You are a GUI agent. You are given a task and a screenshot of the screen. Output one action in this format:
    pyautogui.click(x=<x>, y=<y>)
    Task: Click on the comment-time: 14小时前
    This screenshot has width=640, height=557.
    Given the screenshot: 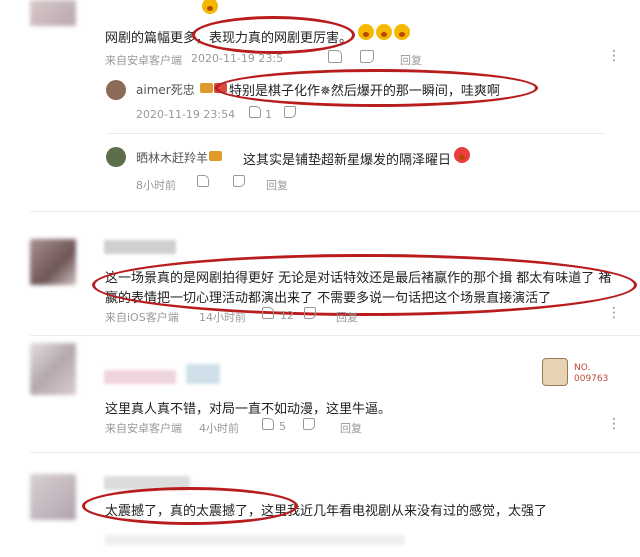 What is the action you would take?
    pyautogui.click(x=222, y=317)
    